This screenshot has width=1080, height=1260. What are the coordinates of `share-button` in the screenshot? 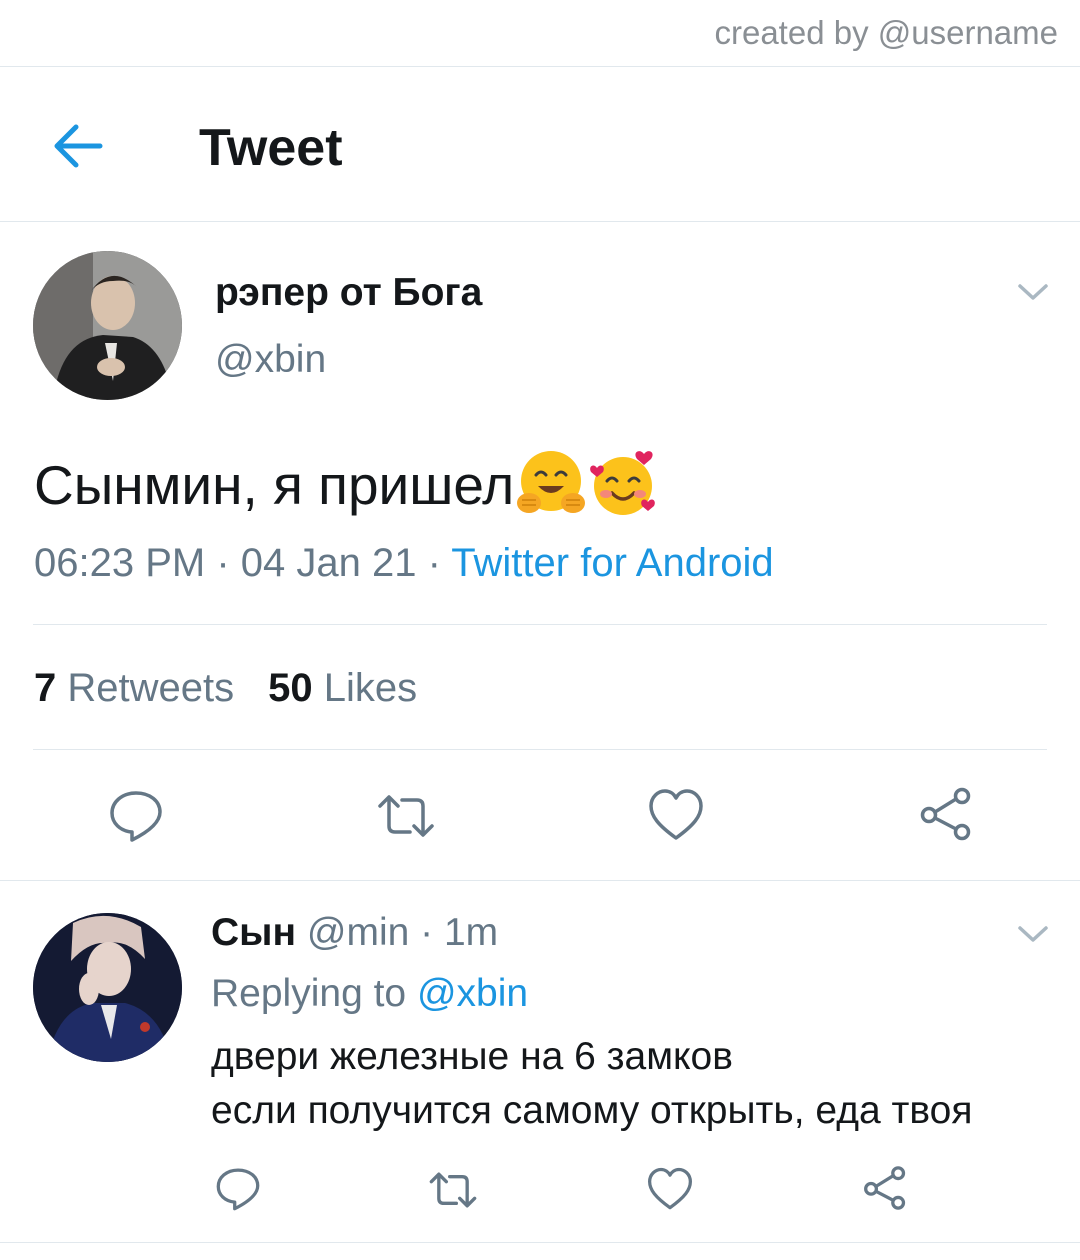 It's located at (946, 816).